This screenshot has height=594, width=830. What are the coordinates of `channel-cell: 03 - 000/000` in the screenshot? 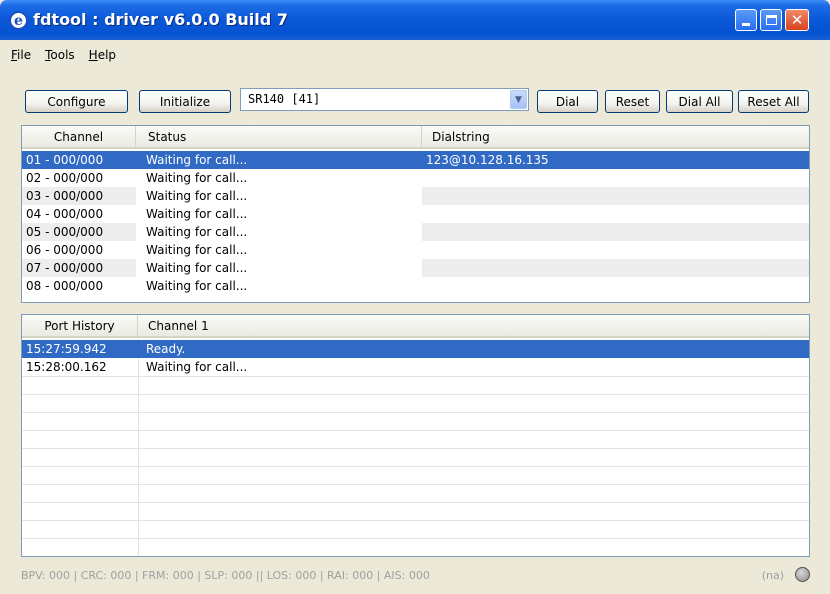 It's located at (65, 196).